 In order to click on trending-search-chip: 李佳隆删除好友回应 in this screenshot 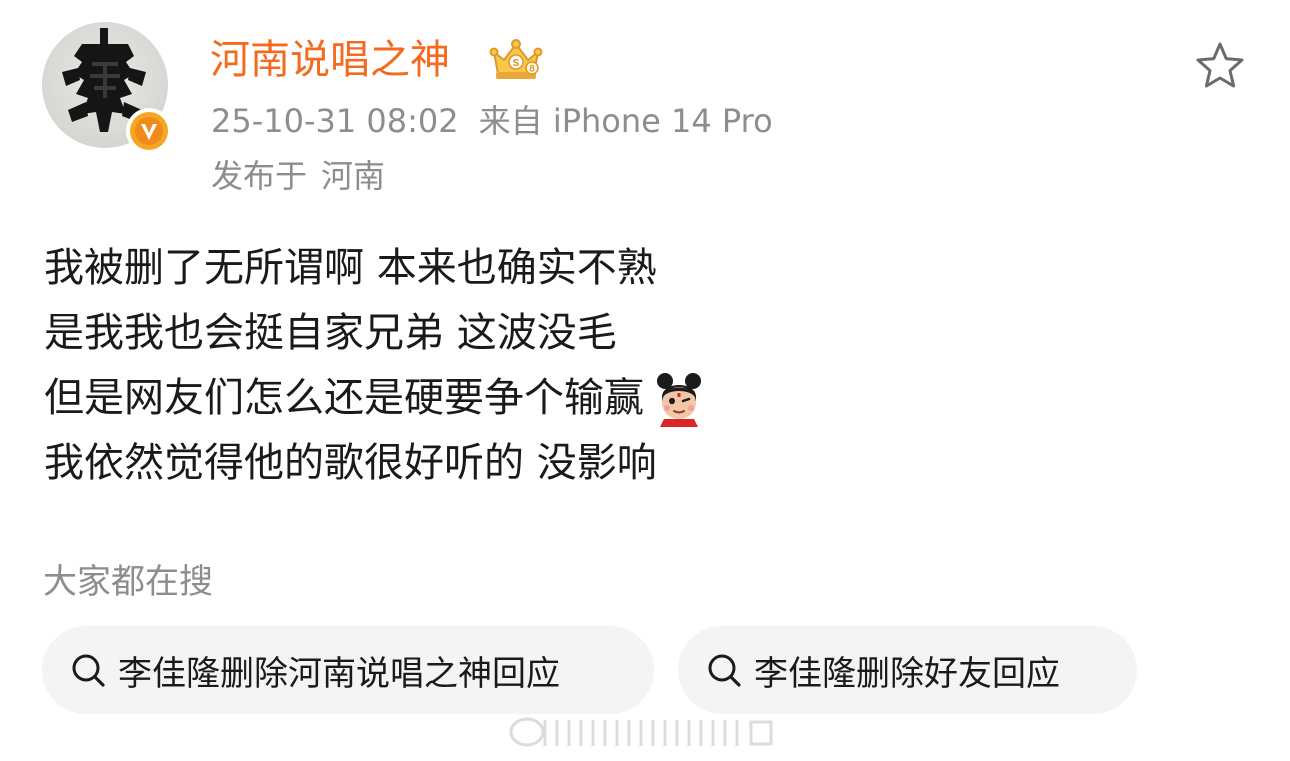, I will do `click(907, 670)`.